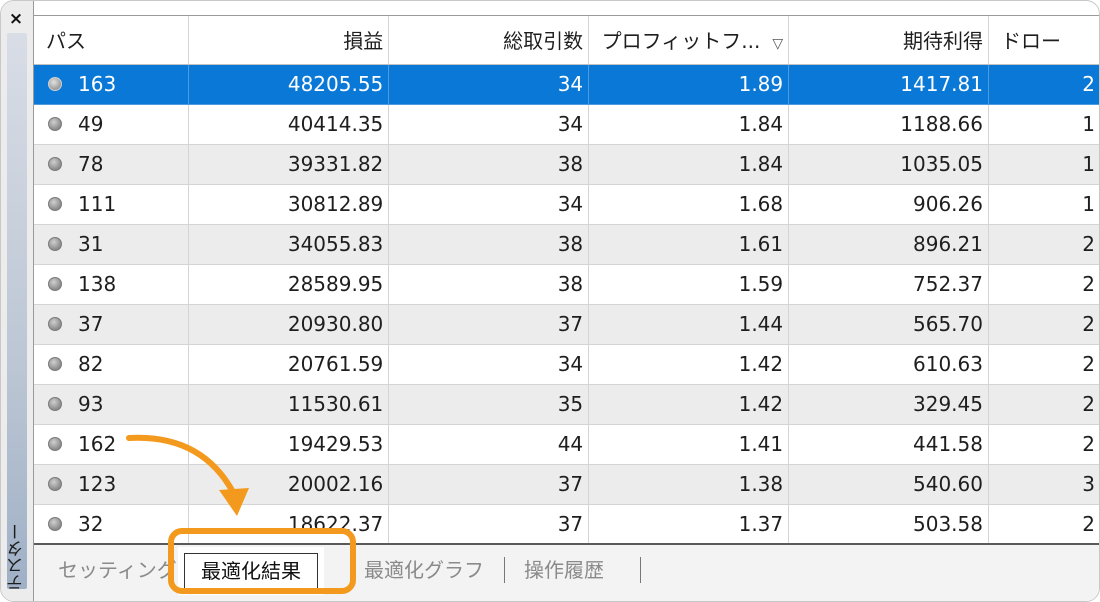 This screenshot has width=1100, height=602. I want to click on pass-number: 37, so click(91, 324).